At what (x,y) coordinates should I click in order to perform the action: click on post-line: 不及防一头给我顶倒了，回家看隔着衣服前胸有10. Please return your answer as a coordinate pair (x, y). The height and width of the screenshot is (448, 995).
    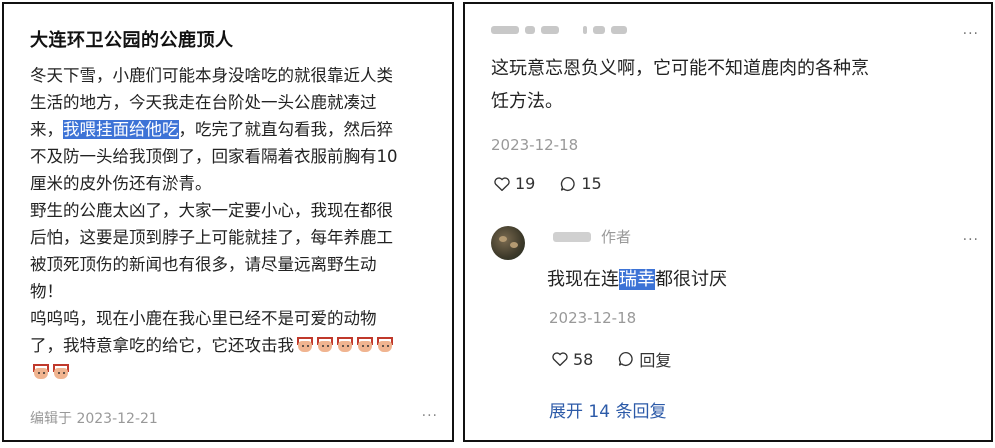
    Looking at the image, I should click on (214, 156).